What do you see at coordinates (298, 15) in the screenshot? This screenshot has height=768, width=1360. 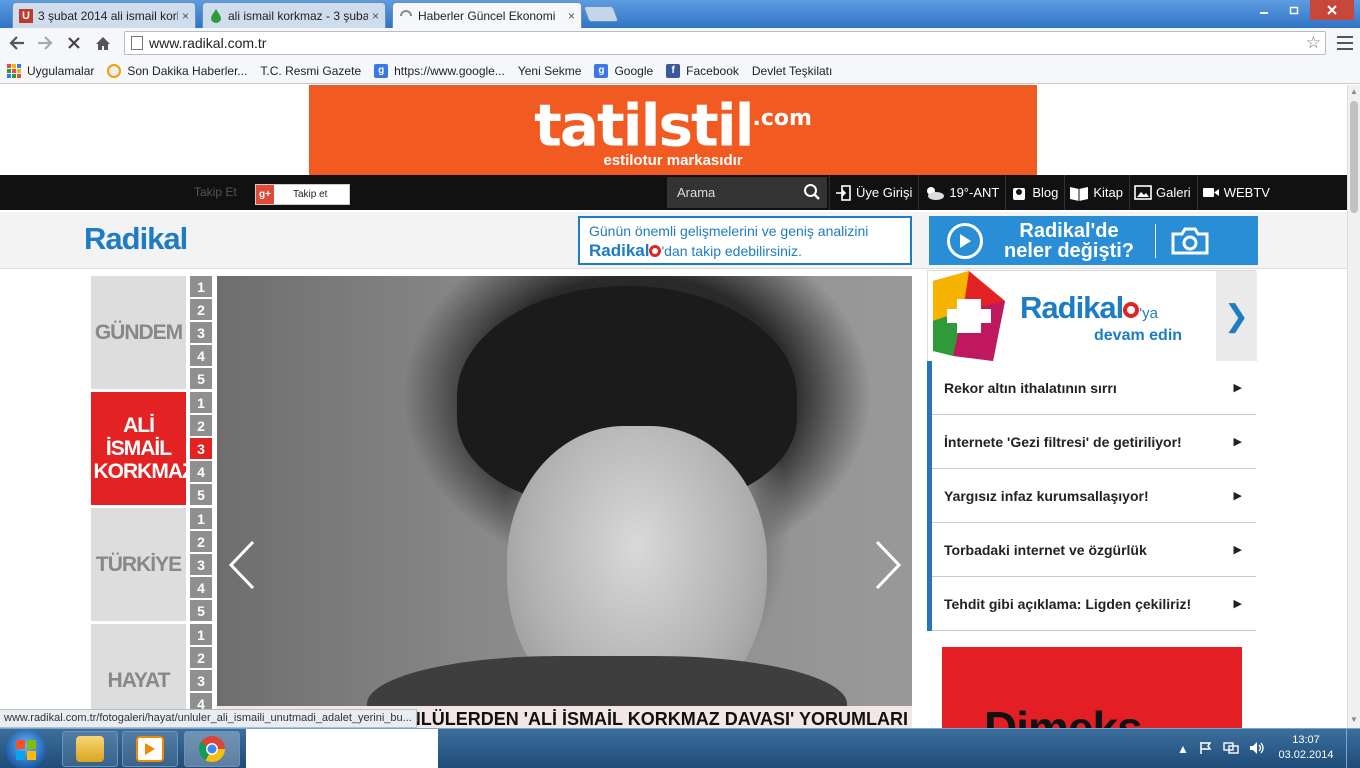 I see `tab-title: ali ismail korkmaz - 3 şubat` at bounding box center [298, 15].